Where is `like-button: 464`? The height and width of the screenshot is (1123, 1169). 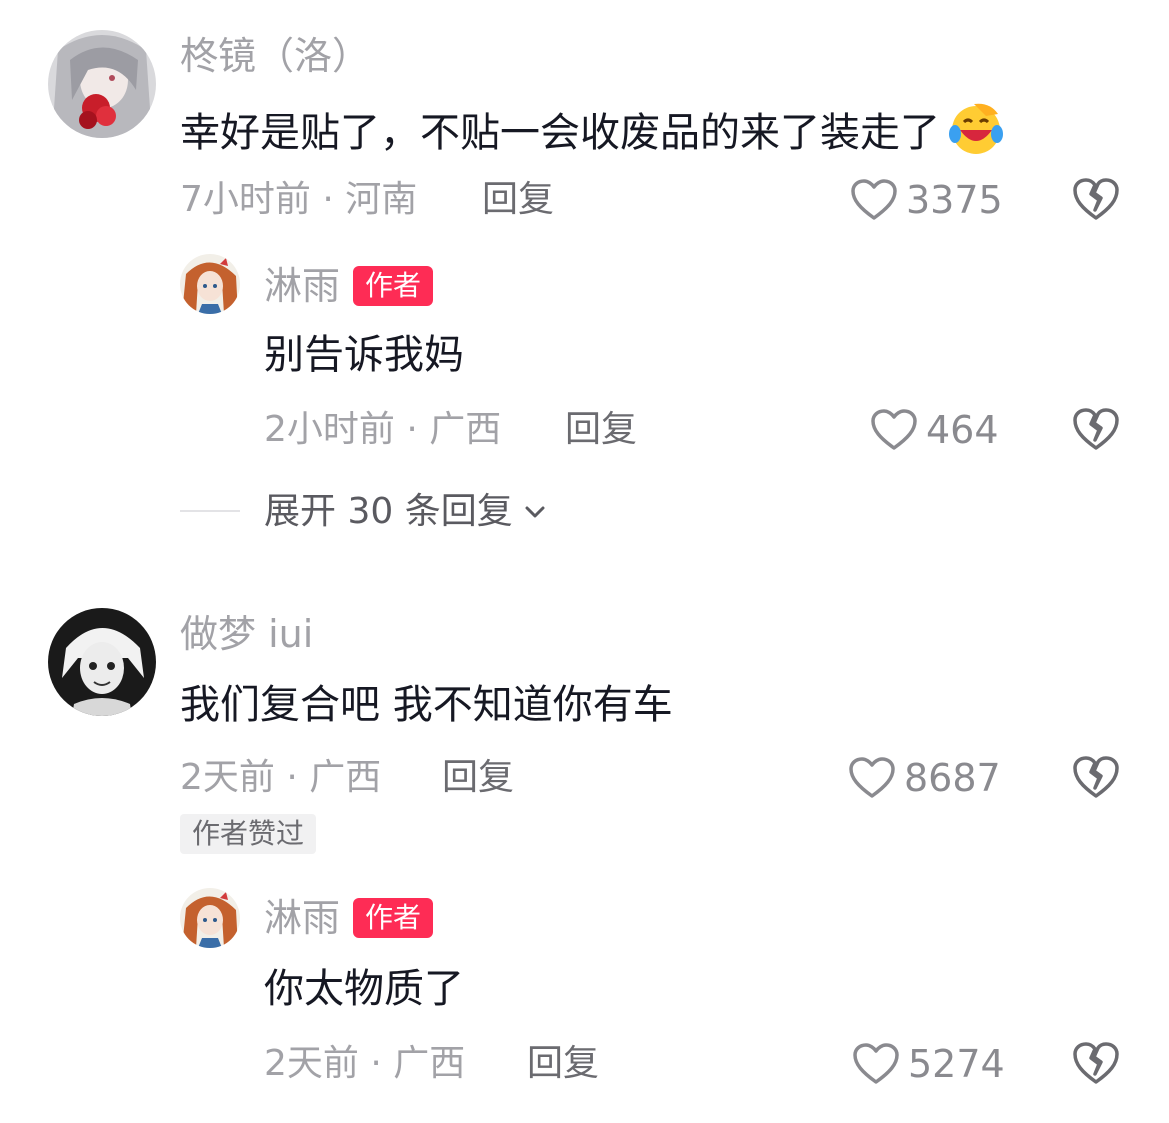
like-button: 464 is located at coordinates (934, 430).